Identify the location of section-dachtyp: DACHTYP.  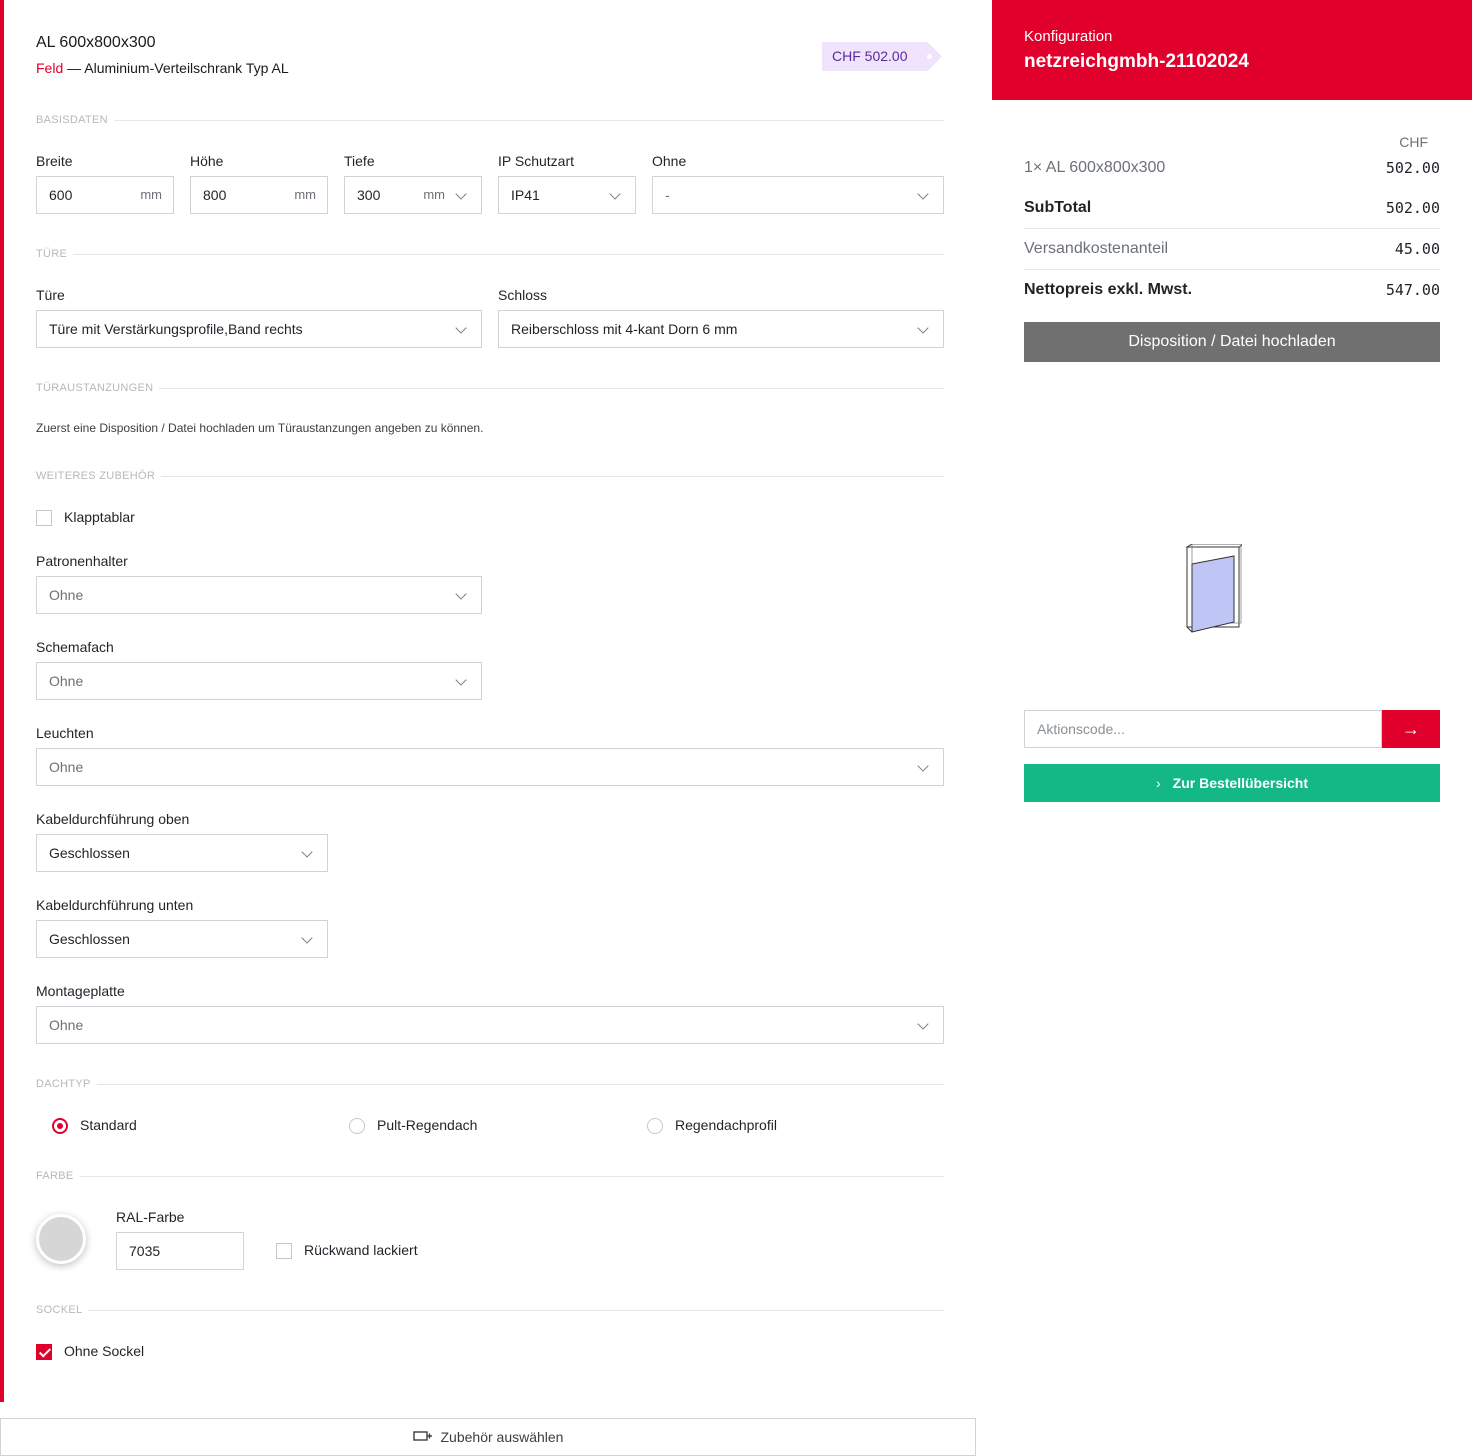
(490, 1084).